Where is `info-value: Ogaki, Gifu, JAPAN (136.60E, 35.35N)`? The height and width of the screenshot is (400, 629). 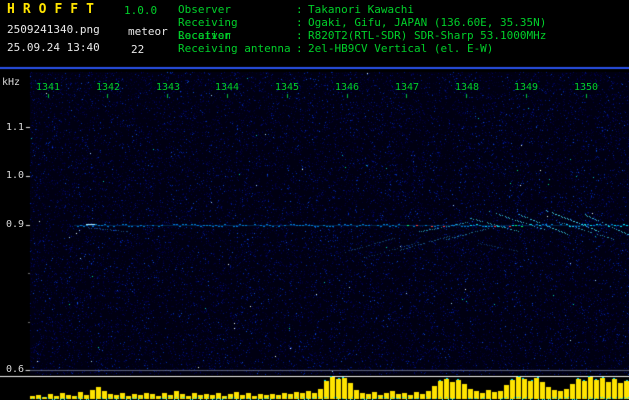 info-value: Ogaki, Gifu, JAPAN (136.60E, 35.35N) is located at coordinates (427, 22).